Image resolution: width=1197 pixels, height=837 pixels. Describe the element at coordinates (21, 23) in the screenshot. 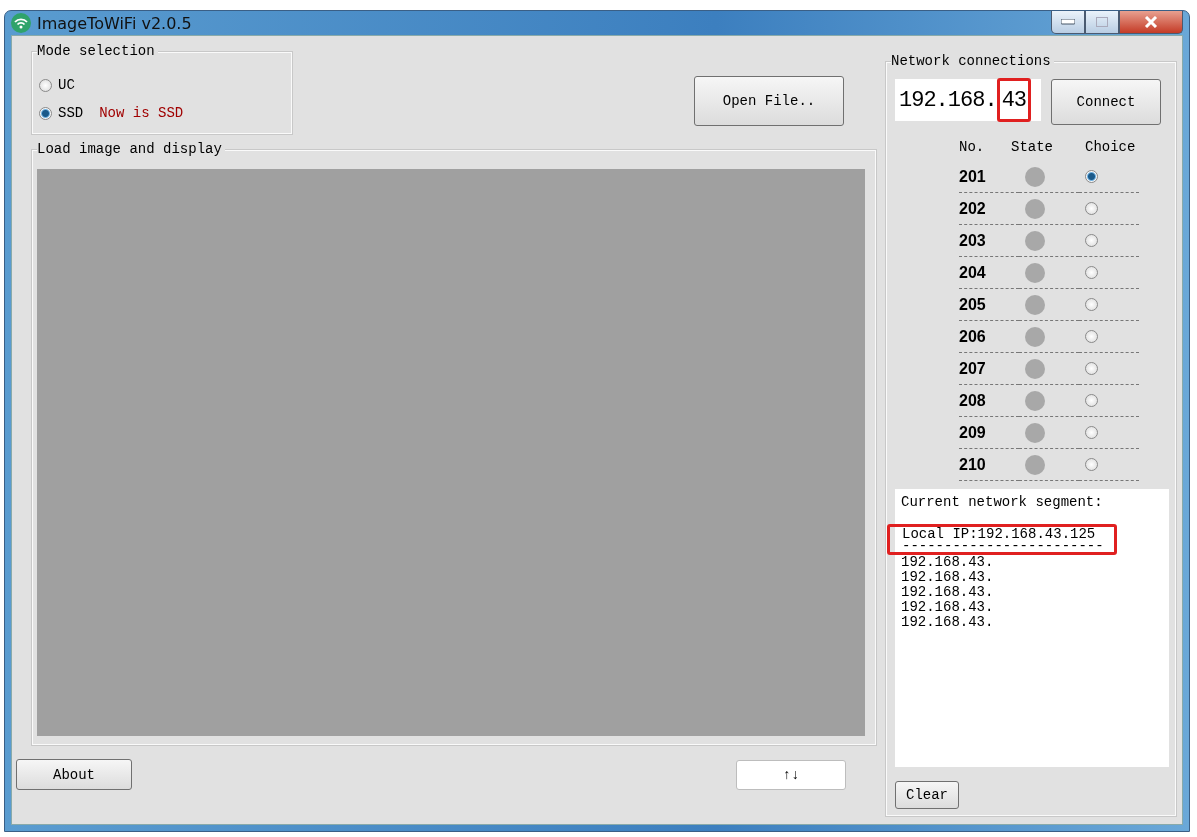

I see `wifi-icon` at that location.